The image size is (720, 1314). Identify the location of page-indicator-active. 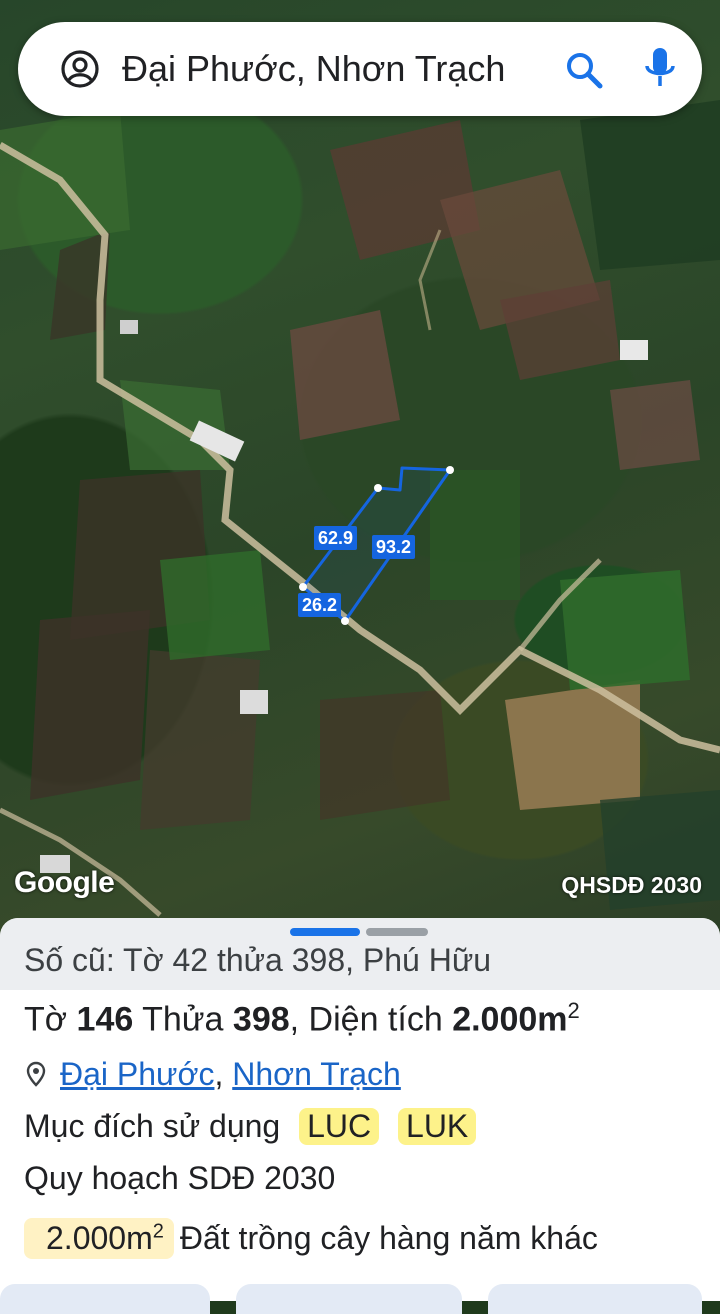
(325, 932).